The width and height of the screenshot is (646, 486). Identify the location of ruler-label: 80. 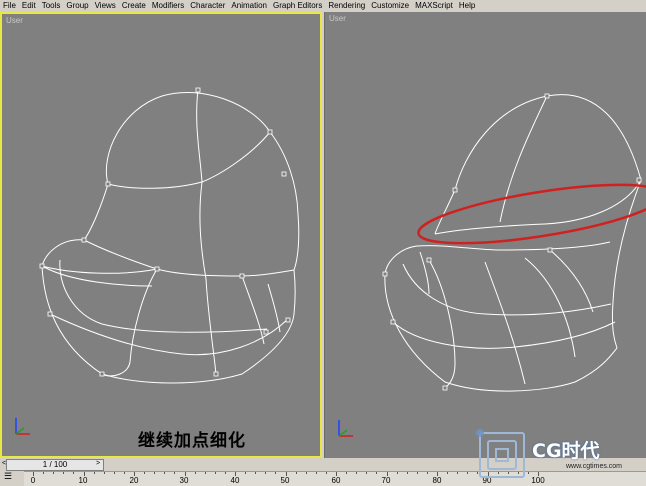
(437, 480).